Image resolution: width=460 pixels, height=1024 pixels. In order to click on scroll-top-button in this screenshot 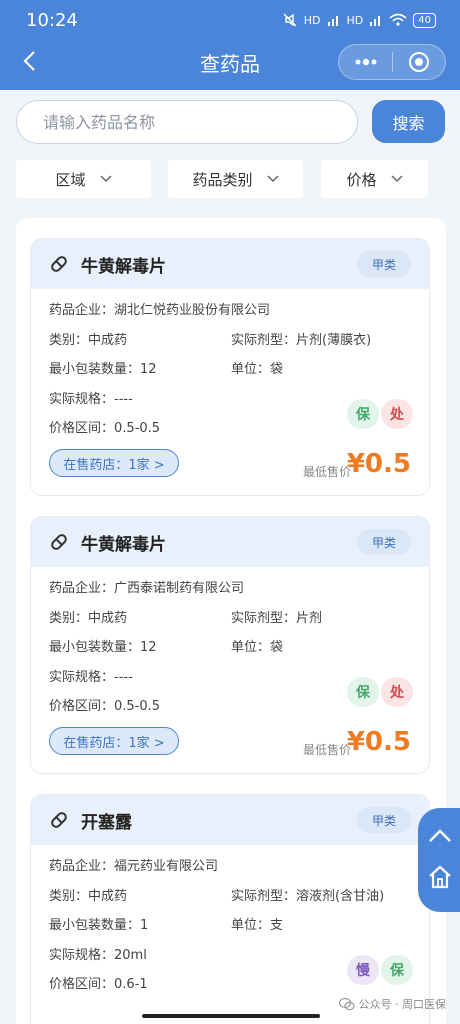, I will do `click(440, 837)`.